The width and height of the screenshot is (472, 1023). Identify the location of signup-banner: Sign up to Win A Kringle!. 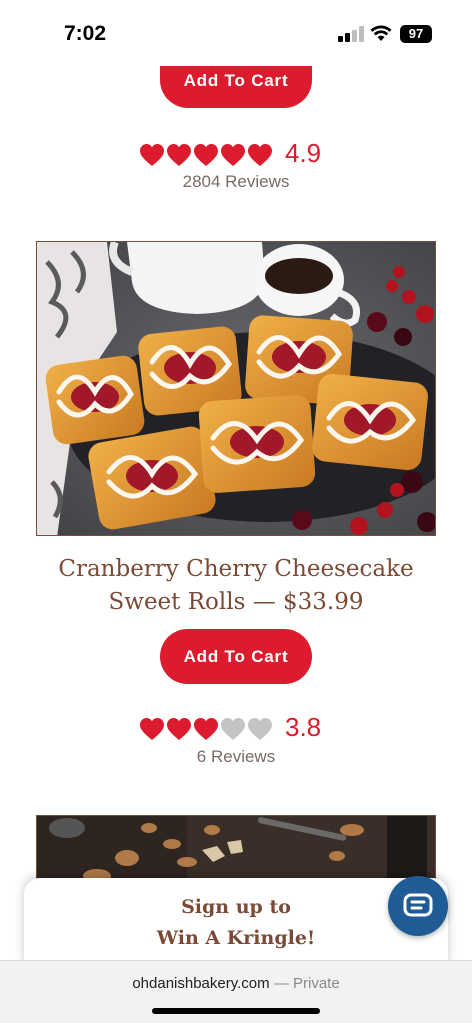
(236, 922).